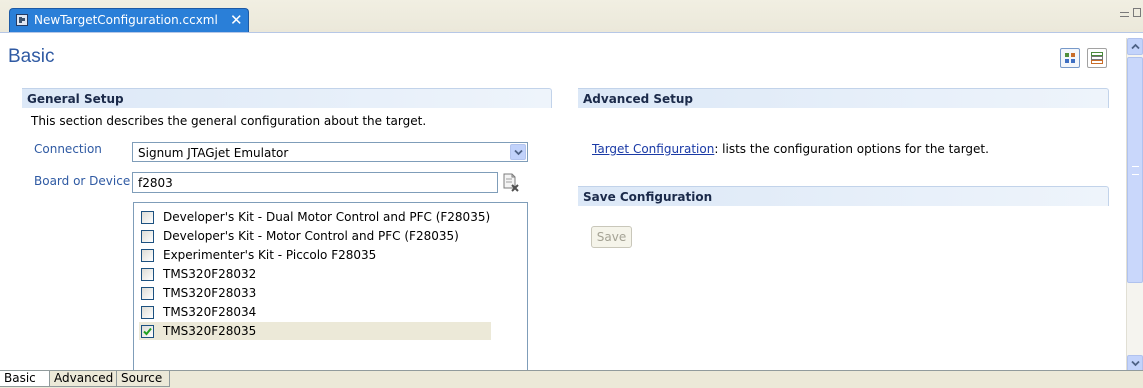 The width and height of the screenshot is (1143, 388). I want to click on two-column-layout-button, so click(1070, 58).